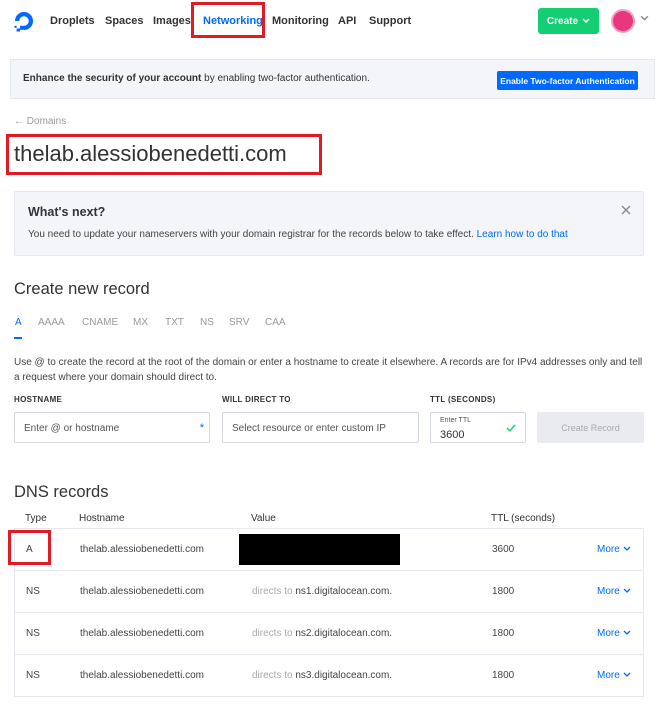  Describe the element at coordinates (24, 21) in the screenshot. I see `digitalocean-logo-icon` at that location.